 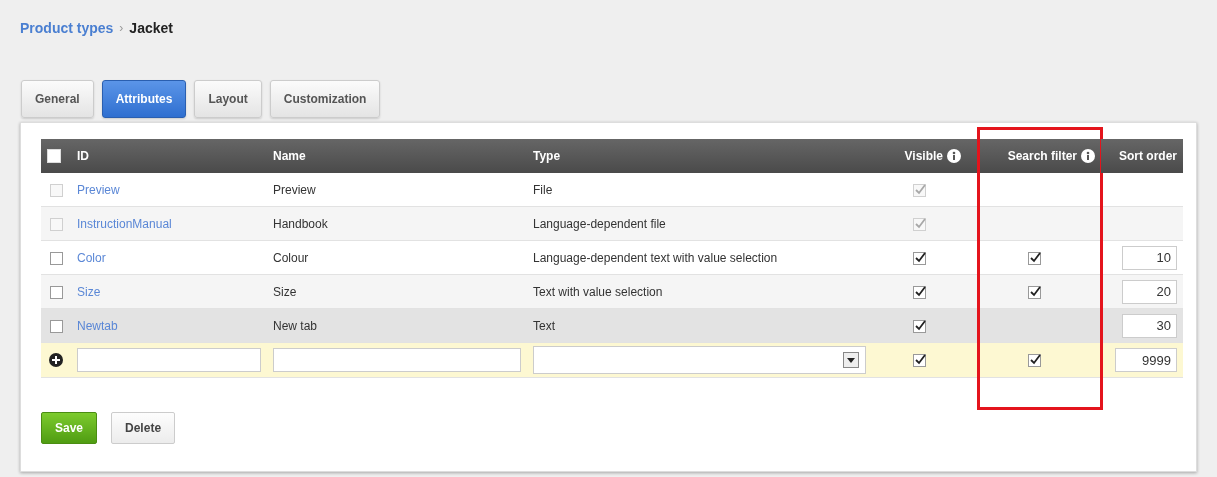 What do you see at coordinates (1149, 291) in the screenshot?
I see `sort-order-field: 20` at bounding box center [1149, 291].